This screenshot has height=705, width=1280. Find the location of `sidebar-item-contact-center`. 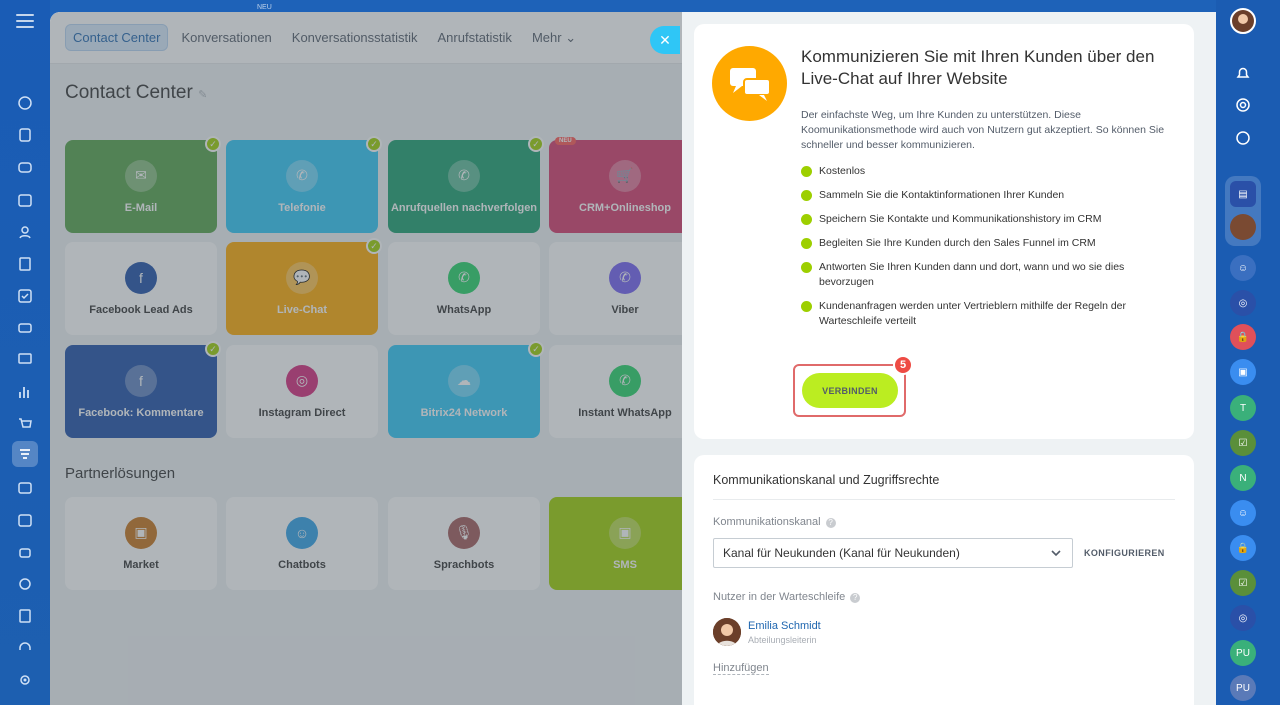

sidebar-item-contact-center is located at coordinates (25, 454).